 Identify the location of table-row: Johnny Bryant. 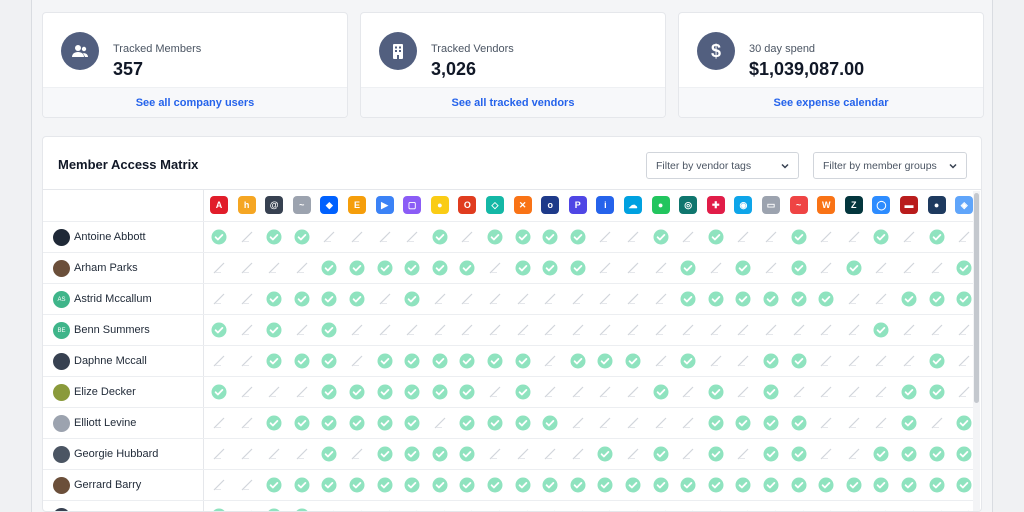
(508, 505).